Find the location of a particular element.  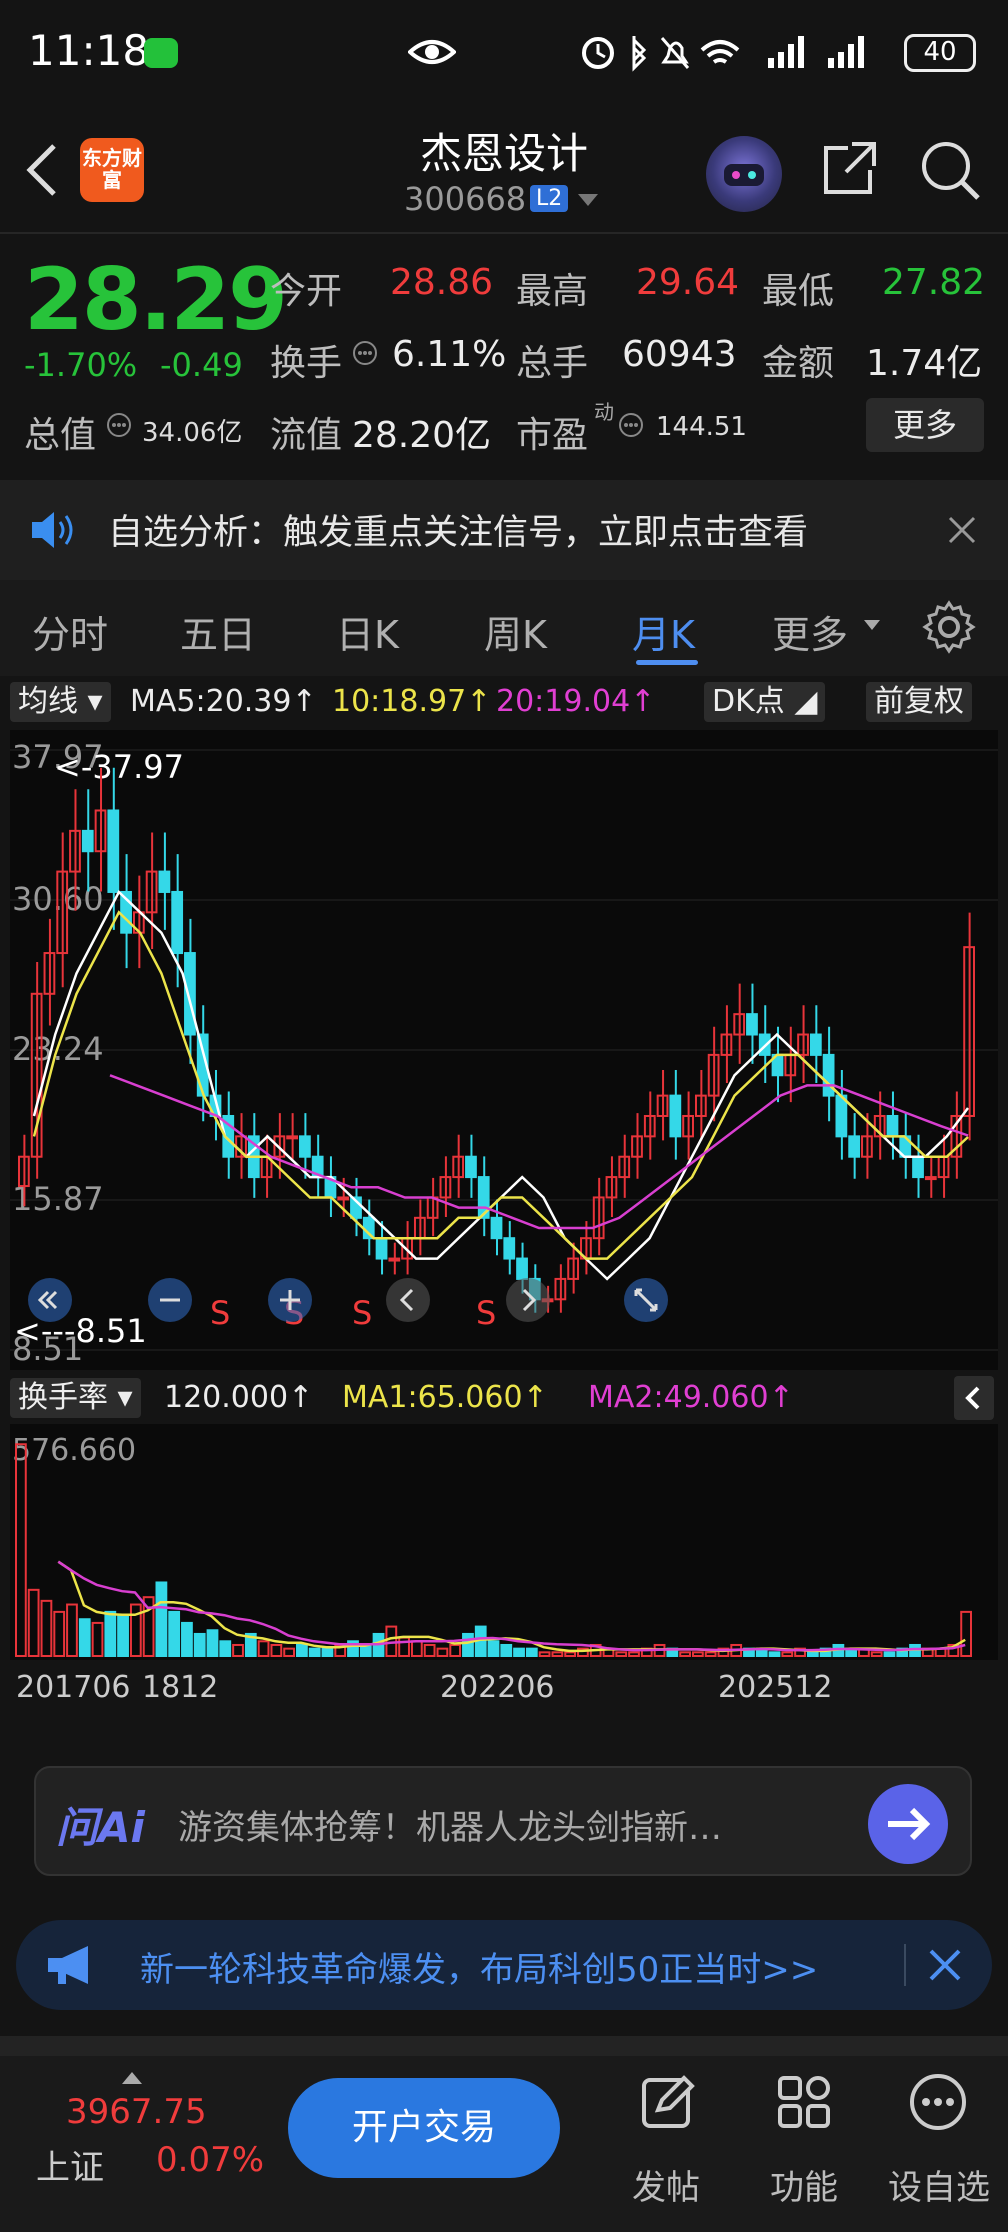

bottom-nav: 3967.75 上证 0.07% 开户交易 发帖 功能 设自选 is located at coordinates (504, 2134).